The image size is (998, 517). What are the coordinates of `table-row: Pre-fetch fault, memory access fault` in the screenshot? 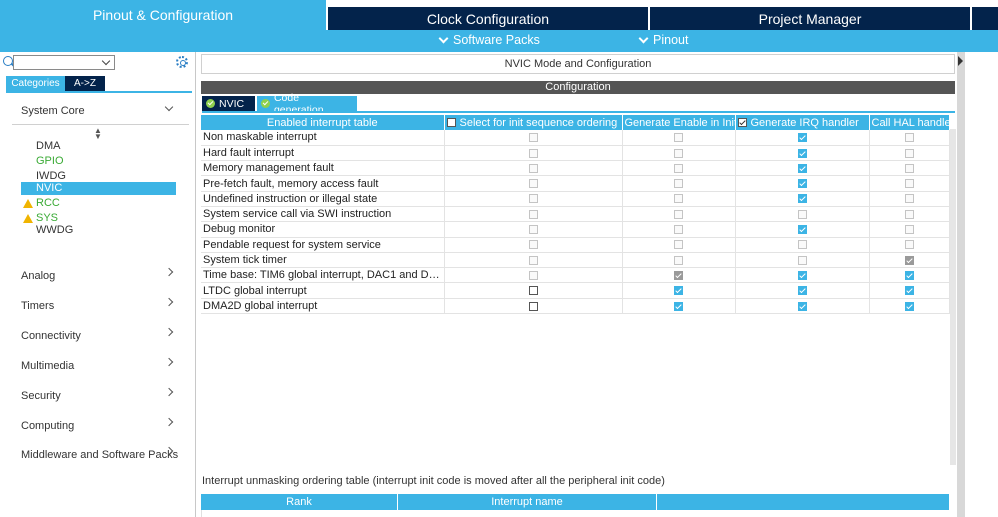 It's located at (575, 183).